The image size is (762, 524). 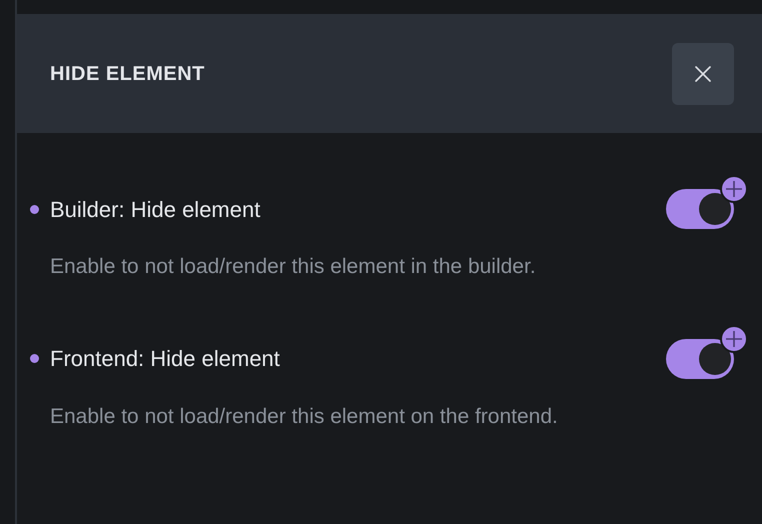 I want to click on setting-description: Enable to not load/render this element on the frontend., so click(x=304, y=417).